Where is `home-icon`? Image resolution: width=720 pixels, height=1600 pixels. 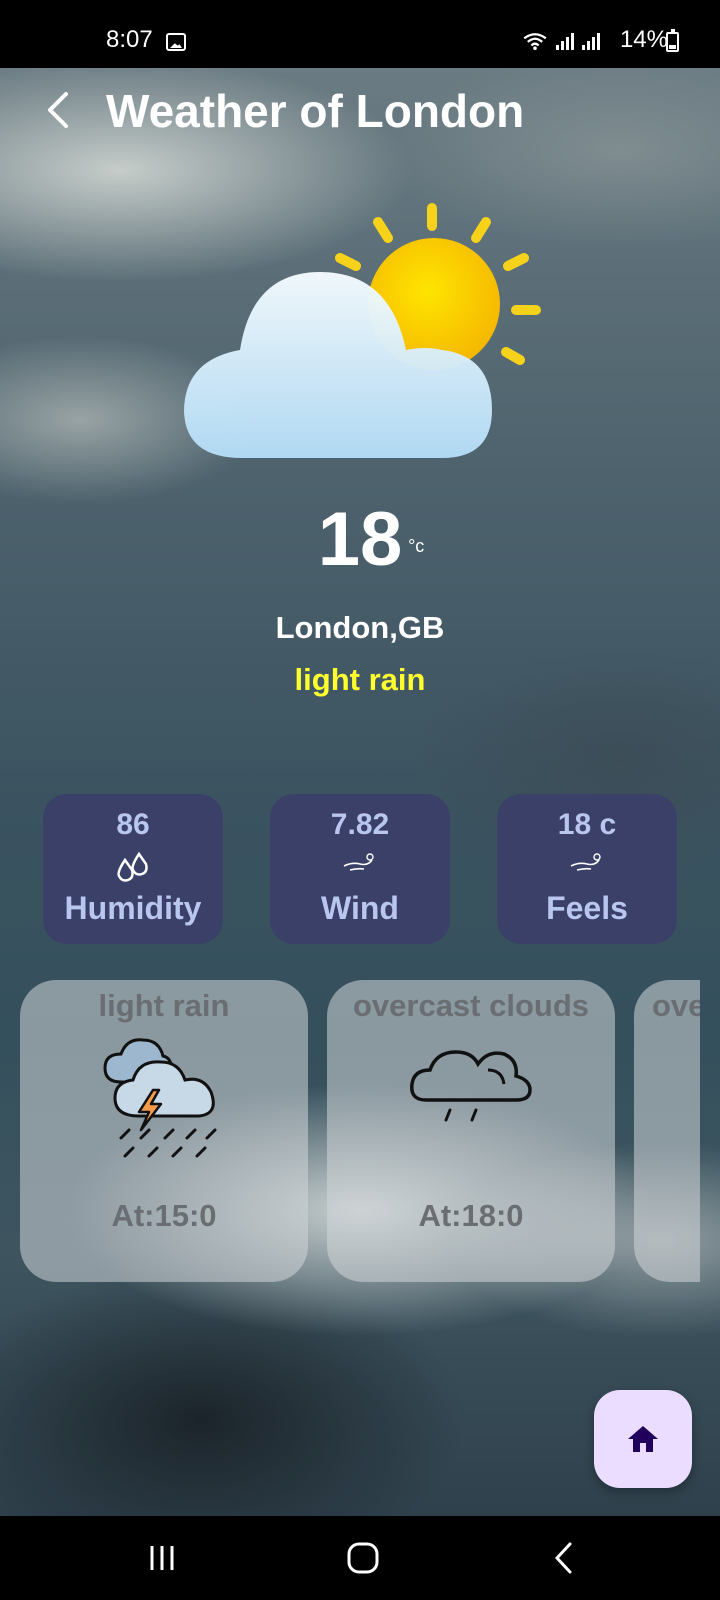 home-icon is located at coordinates (643, 1439).